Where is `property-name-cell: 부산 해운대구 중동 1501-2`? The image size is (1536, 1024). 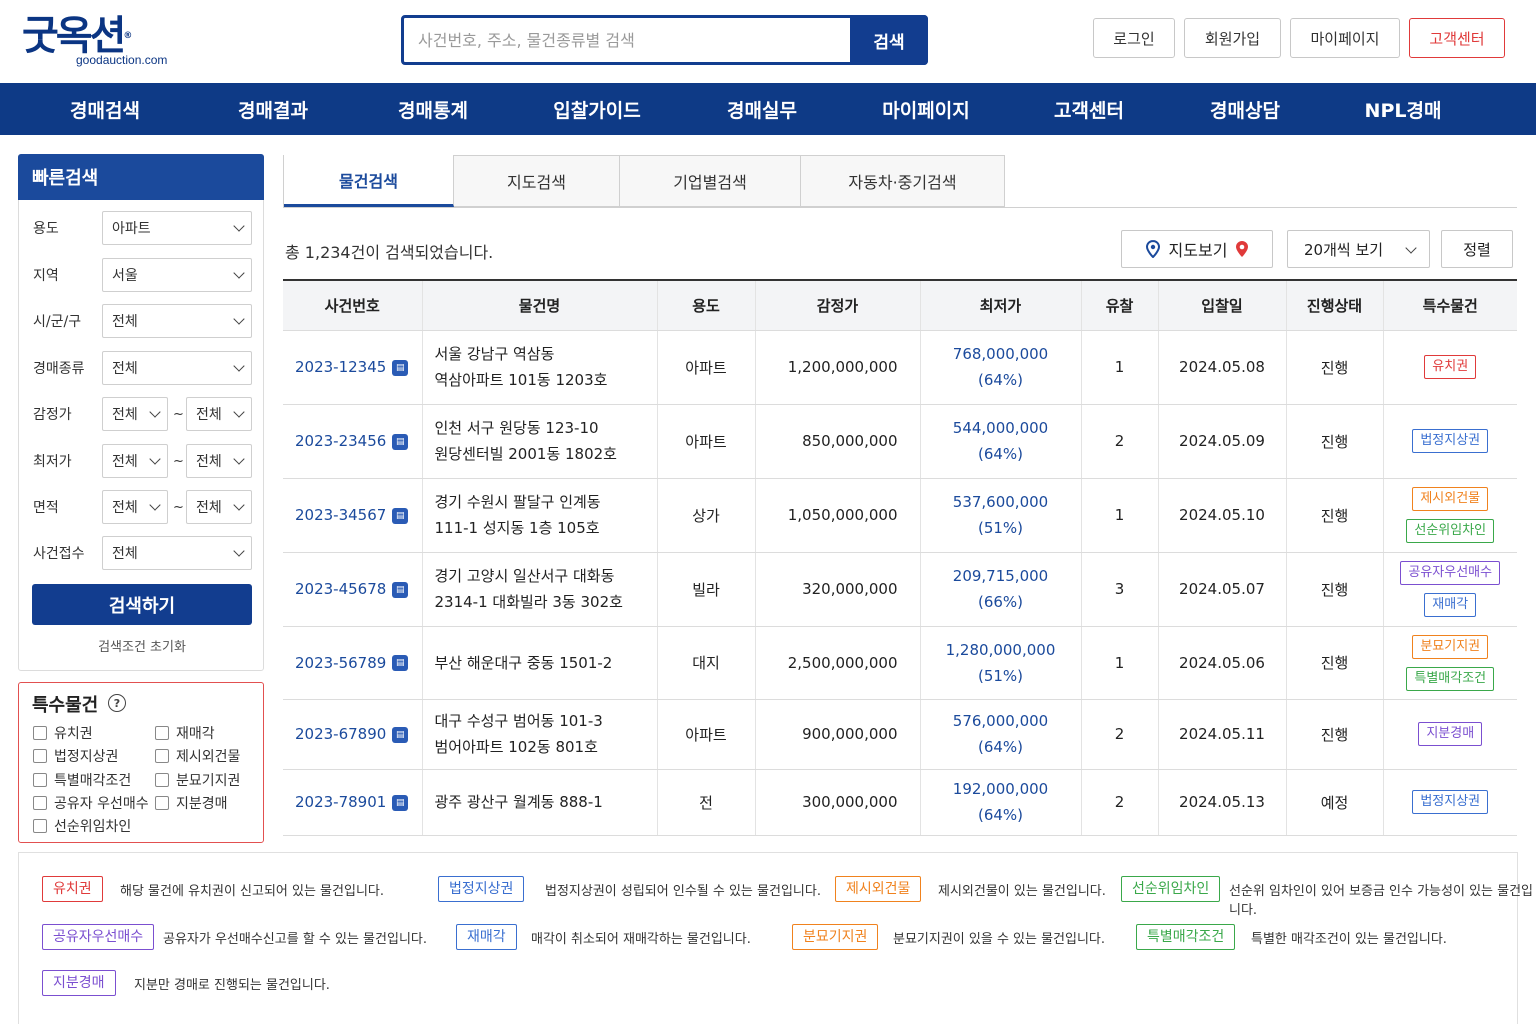
property-name-cell: 부산 해운대구 중동 1501-2 is located at coordinates (540, 663).